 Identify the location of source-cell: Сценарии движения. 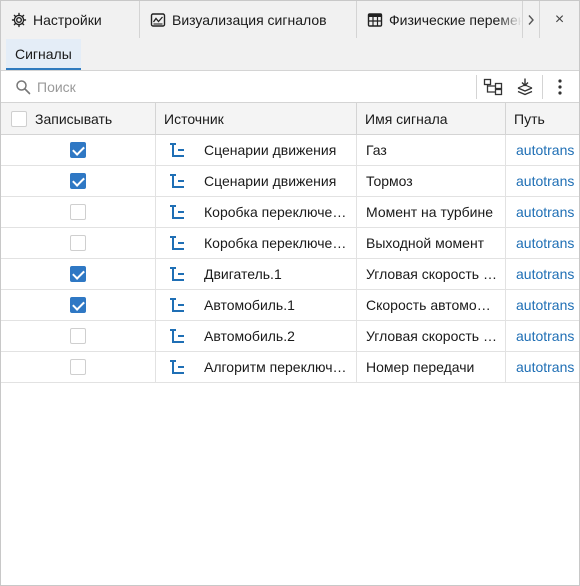
(256, 181).